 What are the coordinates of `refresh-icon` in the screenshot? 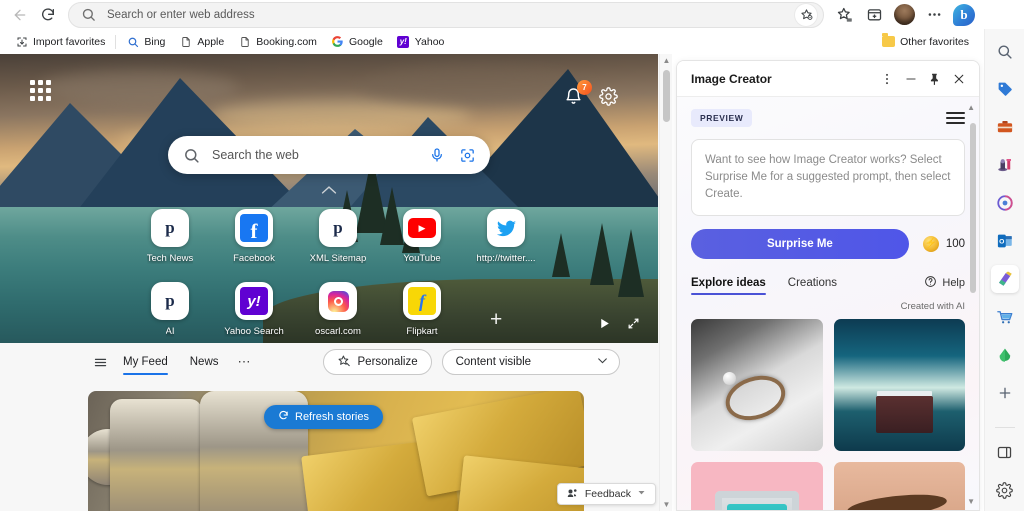 It's located at (48, 15).